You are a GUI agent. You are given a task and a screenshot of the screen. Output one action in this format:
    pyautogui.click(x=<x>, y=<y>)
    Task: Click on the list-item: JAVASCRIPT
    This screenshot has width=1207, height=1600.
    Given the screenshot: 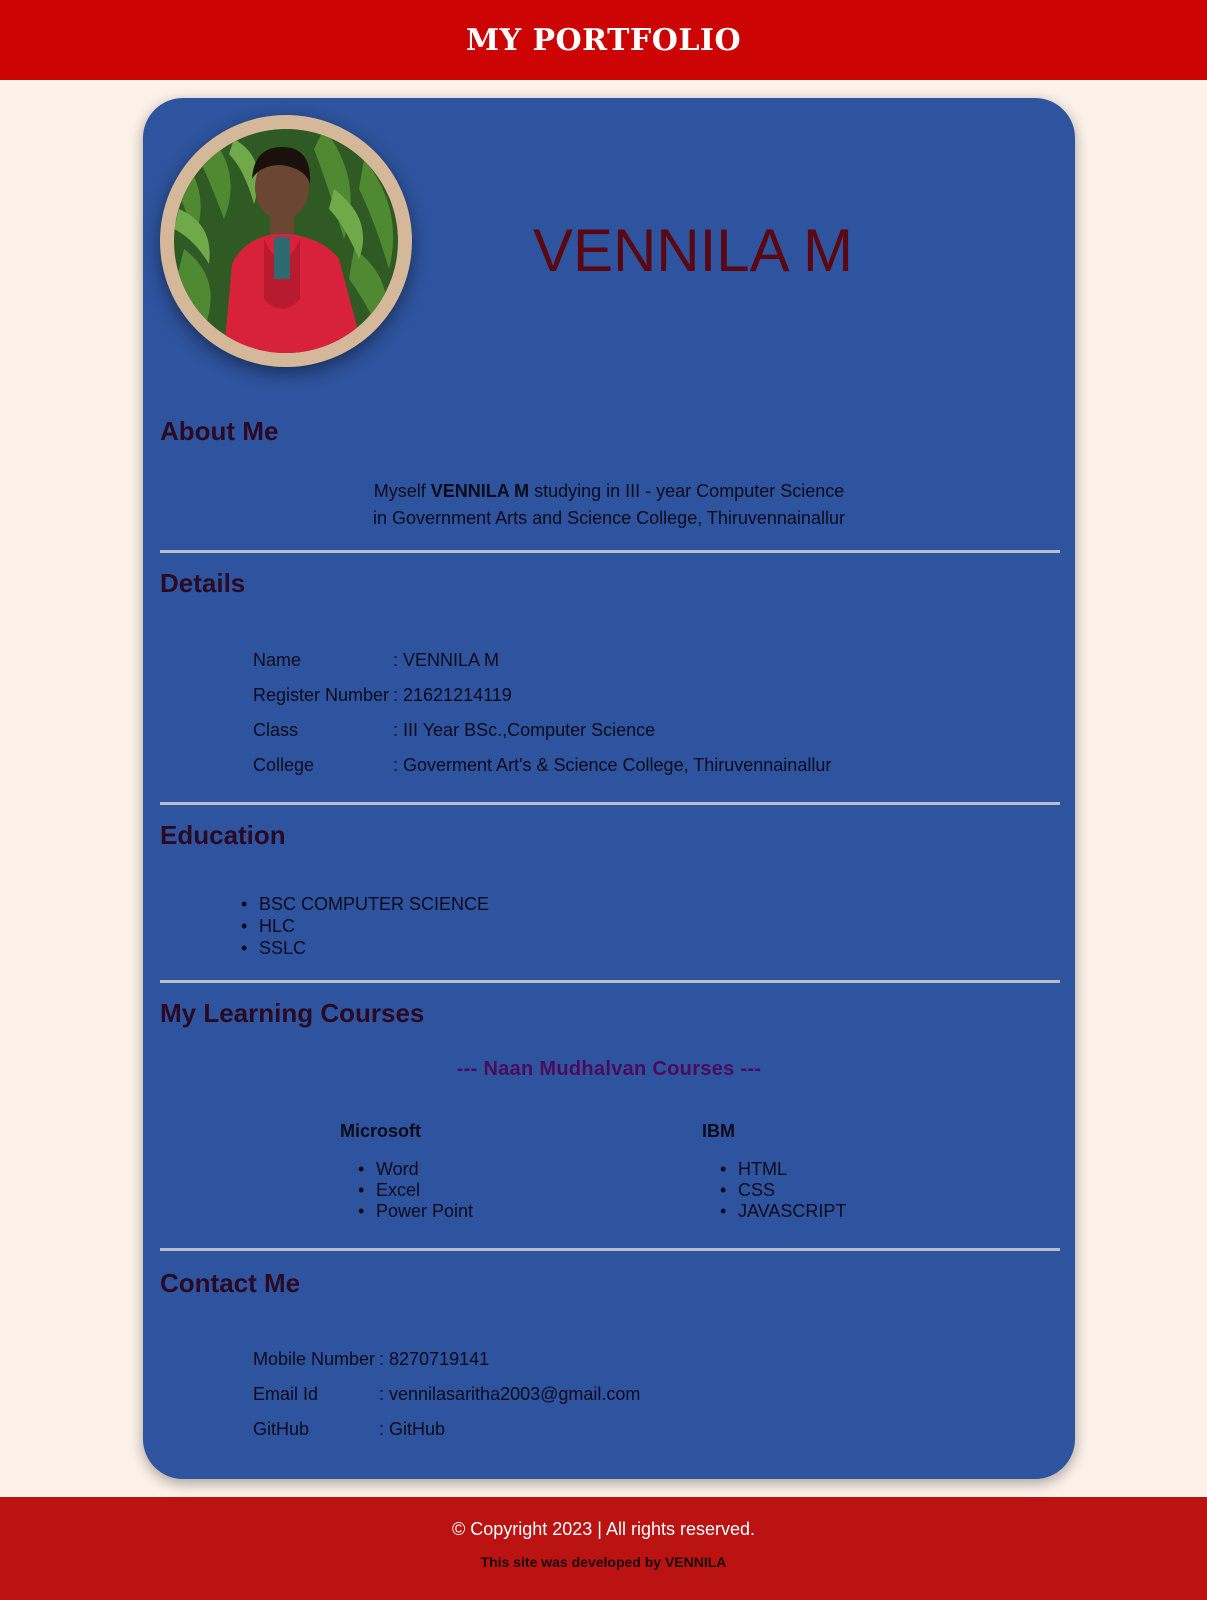 What is the action you would take?
    pyautogui.click(x=774, y=1211)
    